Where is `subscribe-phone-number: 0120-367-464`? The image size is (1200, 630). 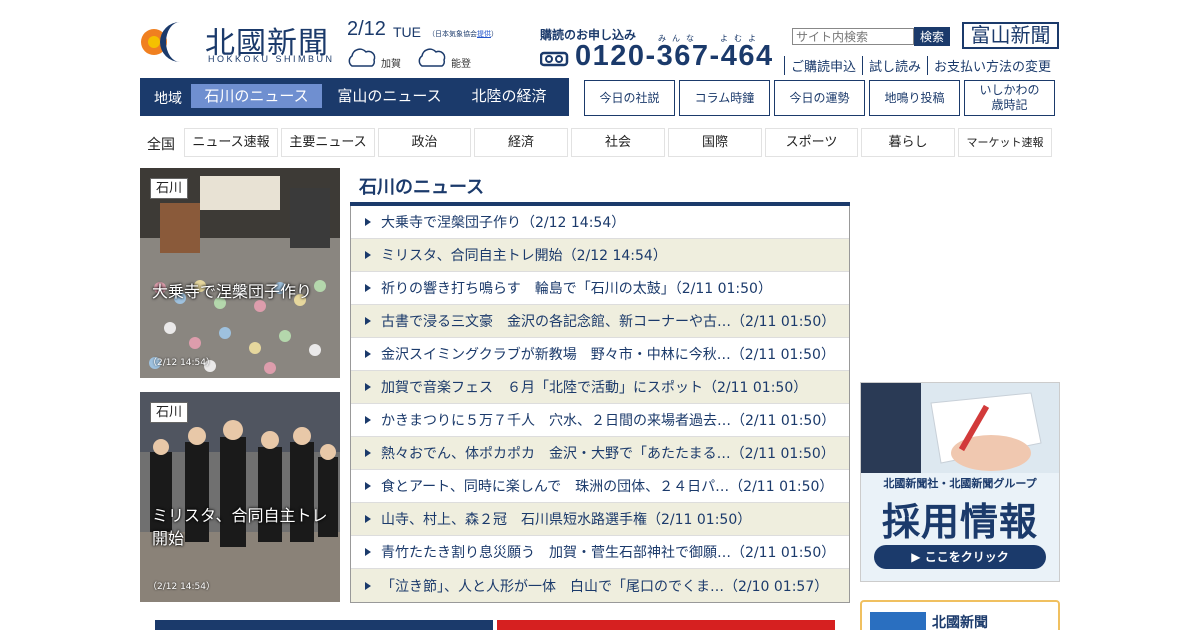
subscribe-phone-number: 0120-367-464 is located at coordinates (674, 56).